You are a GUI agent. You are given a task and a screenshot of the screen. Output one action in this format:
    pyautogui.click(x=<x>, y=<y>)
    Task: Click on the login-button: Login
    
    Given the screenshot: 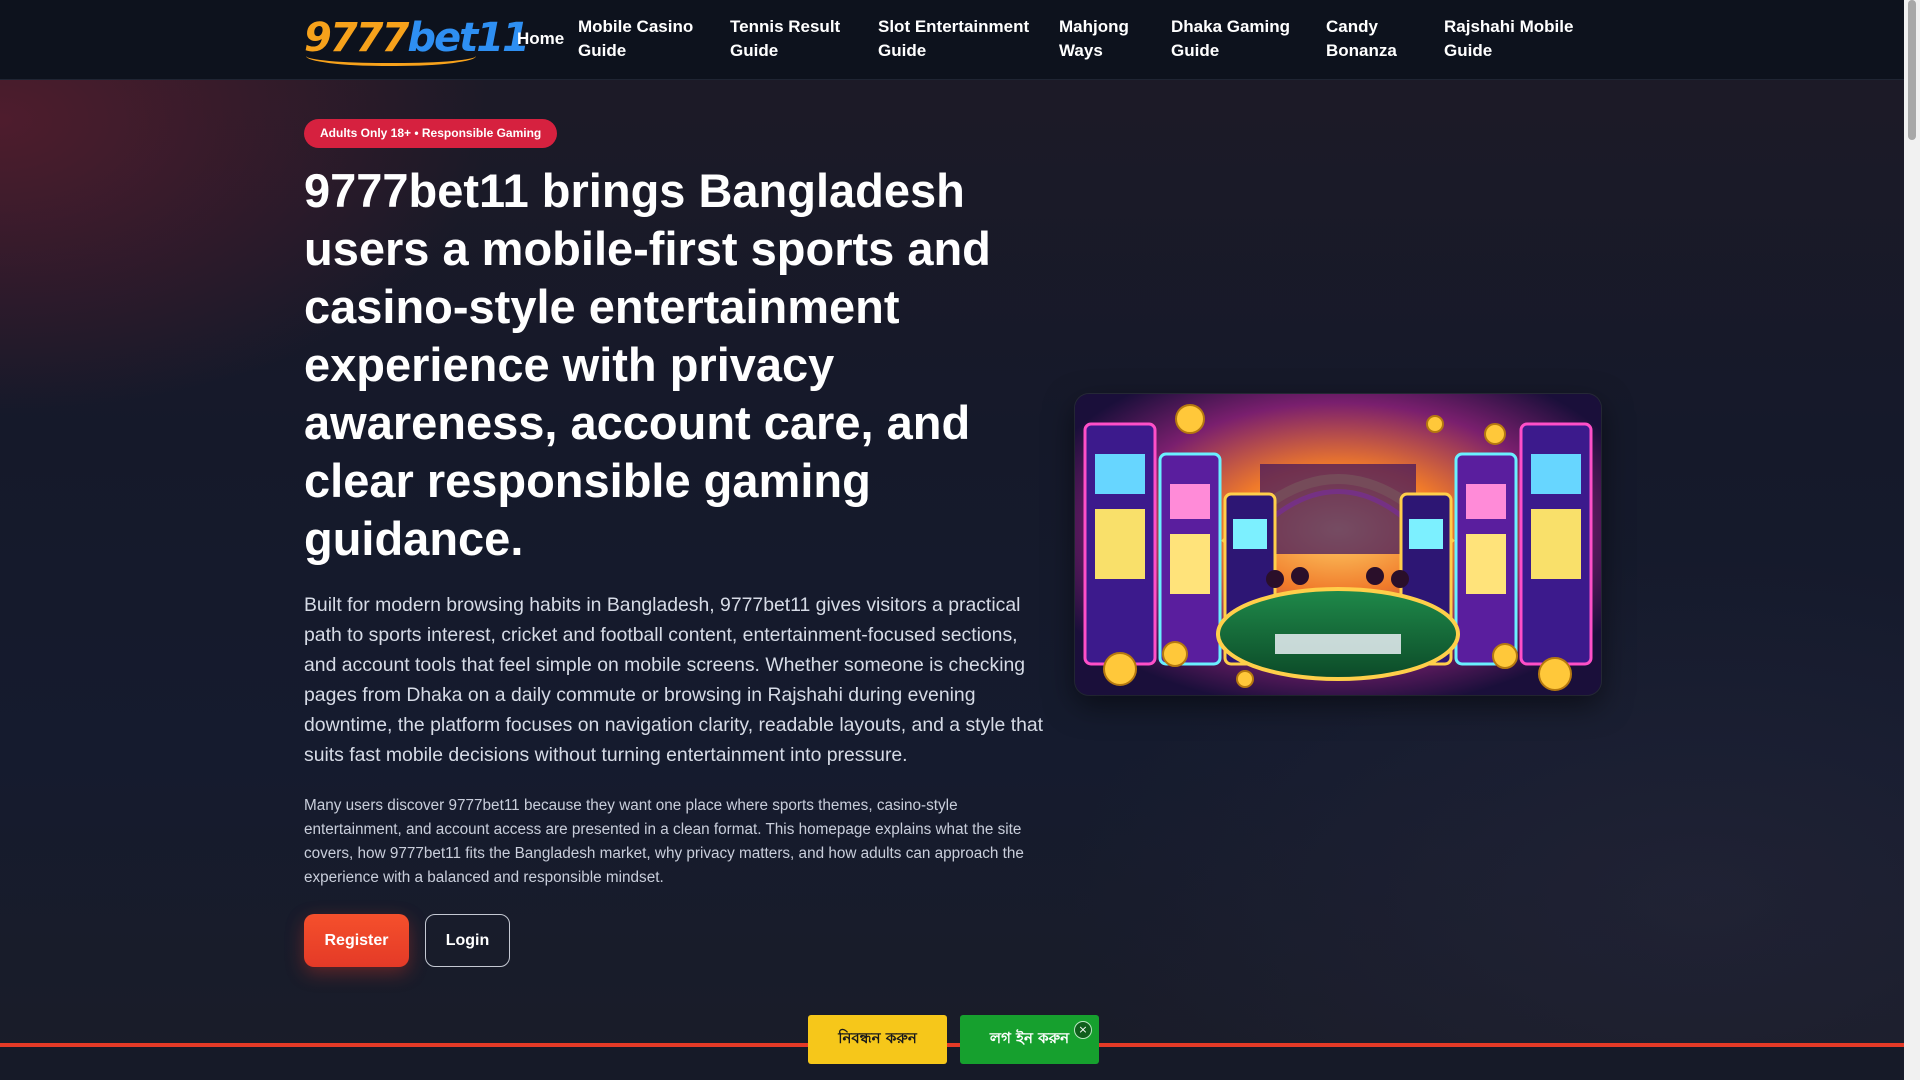 What is the action you would take?
    pyautogui.click(x=467, y=940)
    